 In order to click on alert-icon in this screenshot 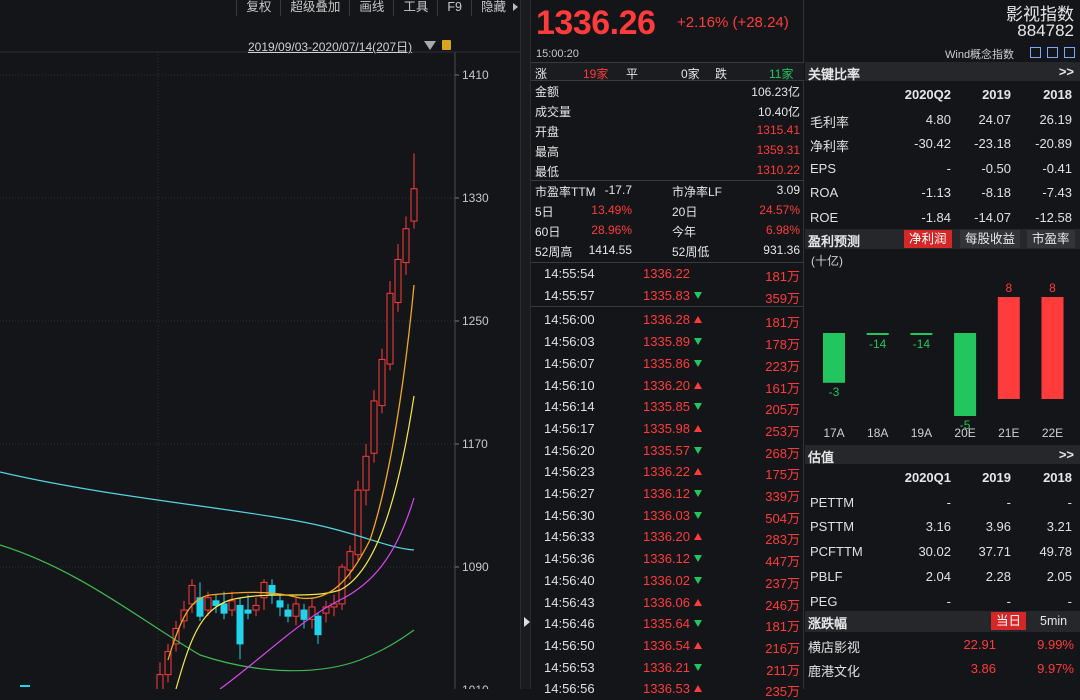, I will do `click(1052, 52)`.